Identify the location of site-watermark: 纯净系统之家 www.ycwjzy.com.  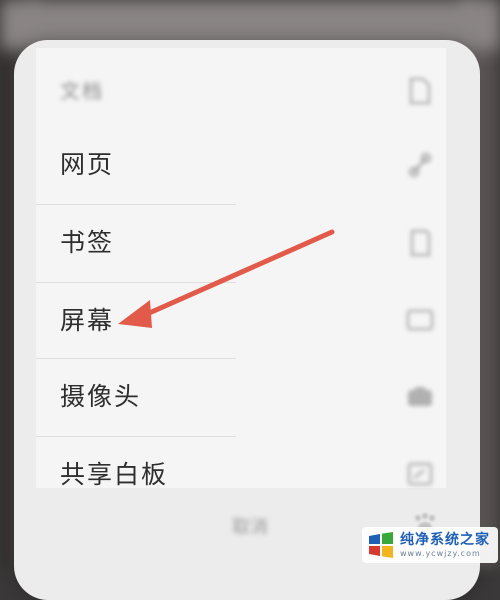
(430, 545).